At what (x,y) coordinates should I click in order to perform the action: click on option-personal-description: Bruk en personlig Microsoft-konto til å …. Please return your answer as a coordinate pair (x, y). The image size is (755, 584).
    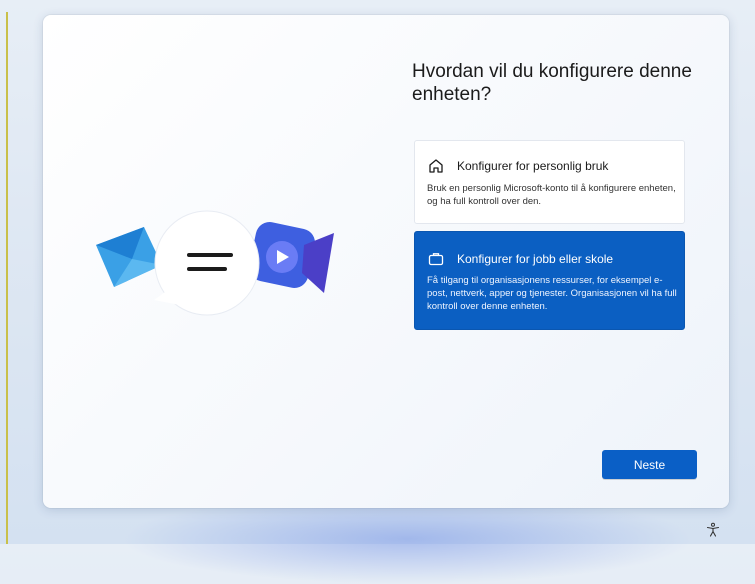
    Looking at the image, I should click on (551, 195).